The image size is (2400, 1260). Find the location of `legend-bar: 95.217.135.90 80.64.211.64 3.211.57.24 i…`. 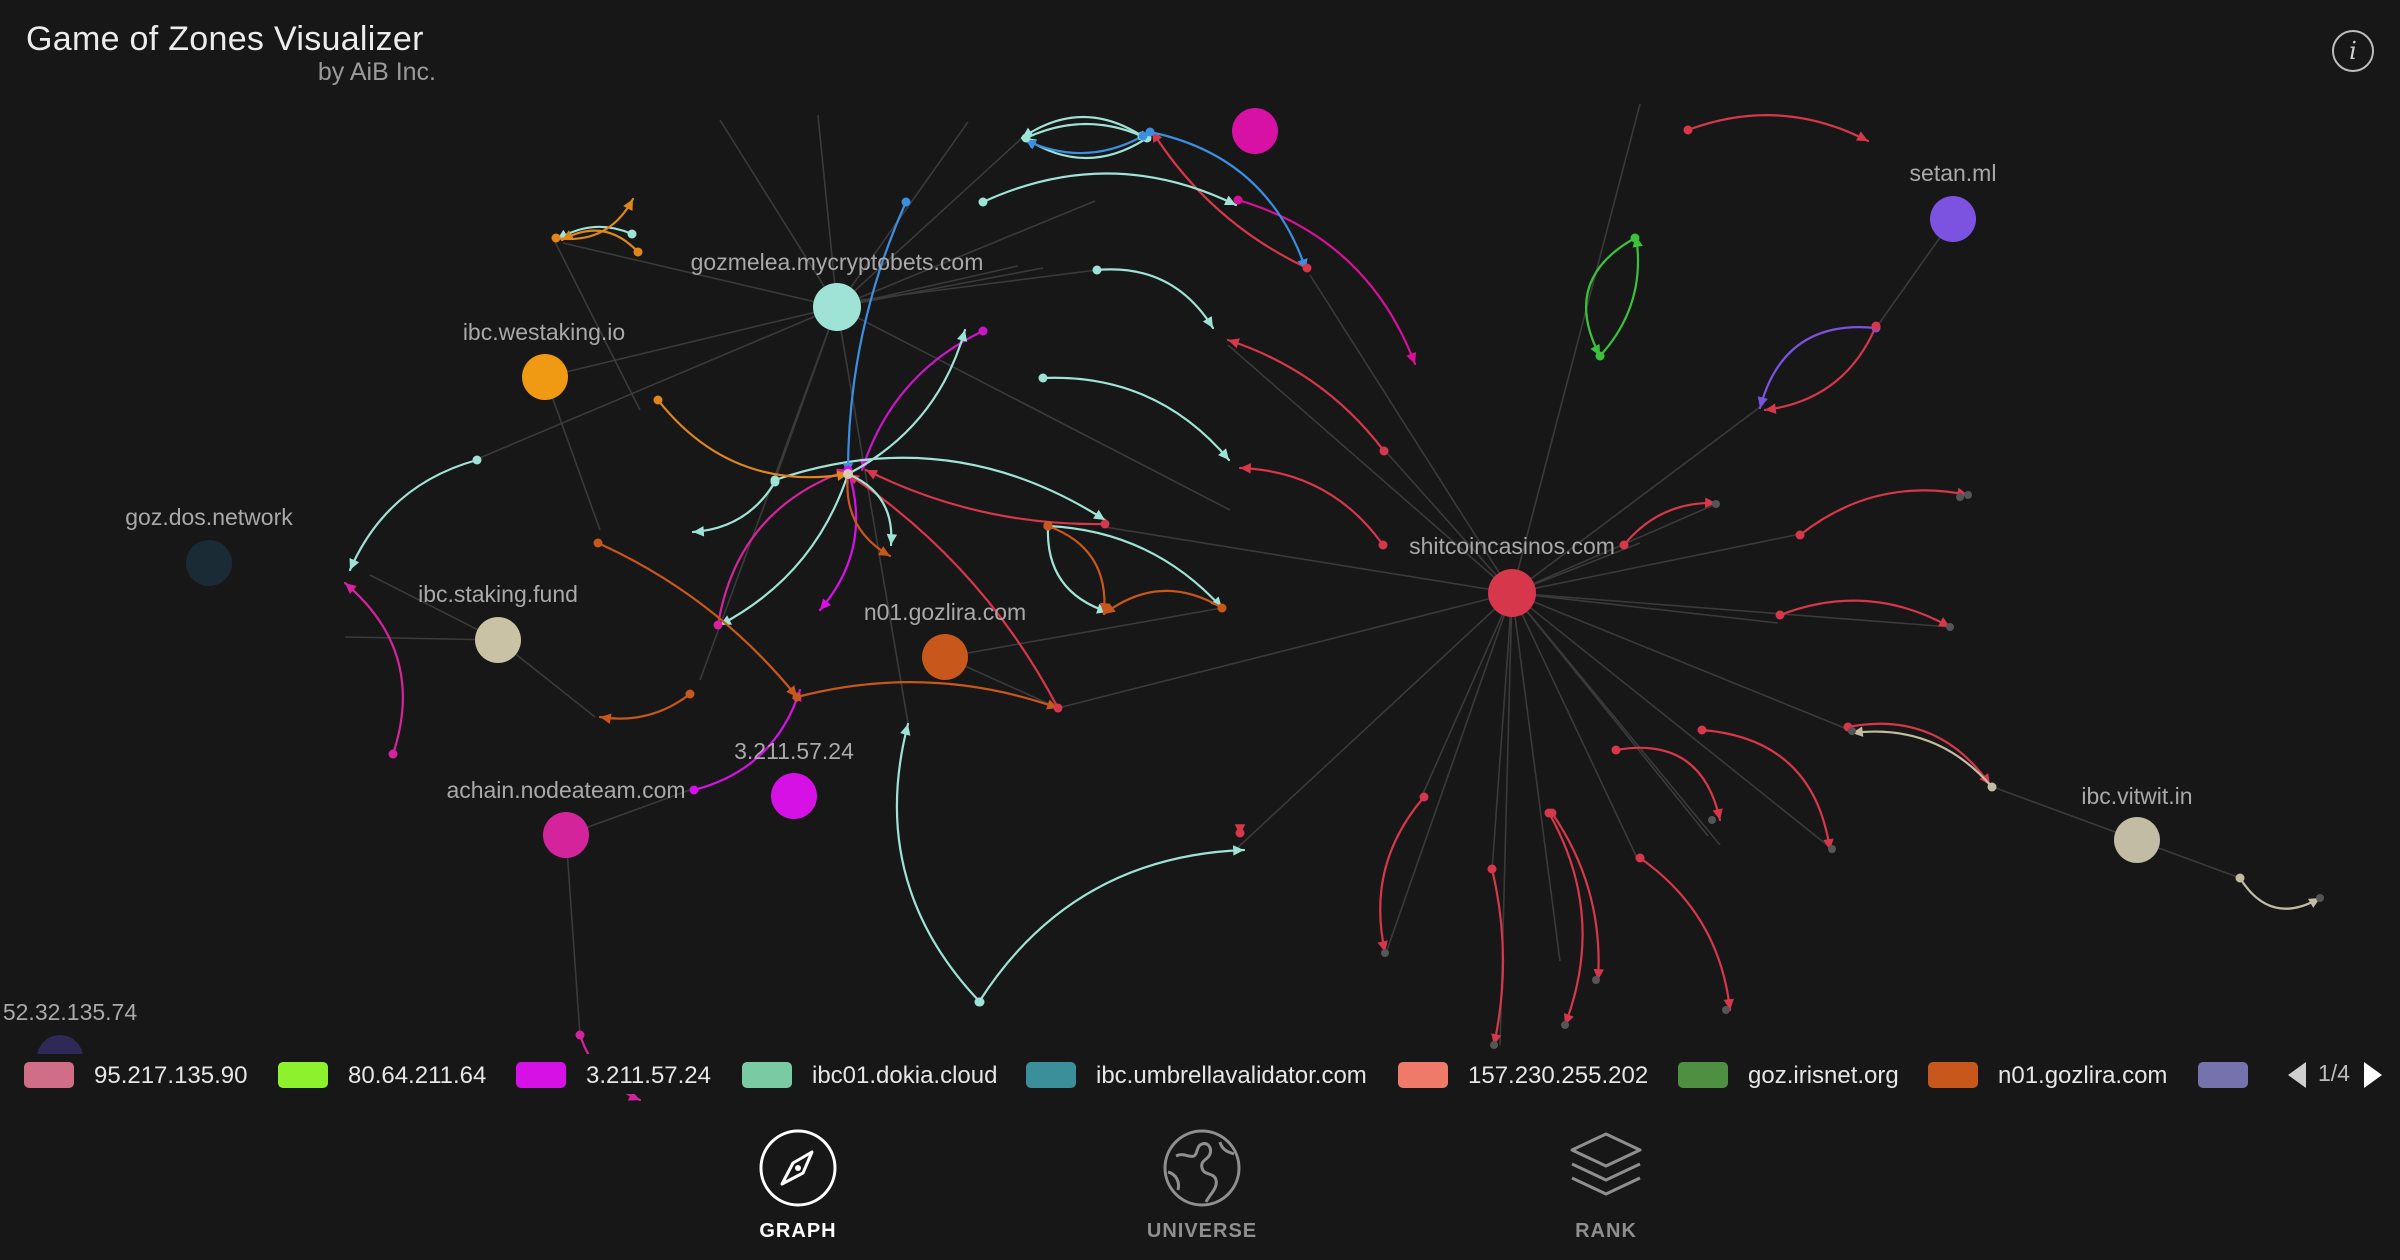

legend-bar: 95.217.135.90 80.64.211.64 3.211.57.24 i… is located at coordinates (1200, 1074).